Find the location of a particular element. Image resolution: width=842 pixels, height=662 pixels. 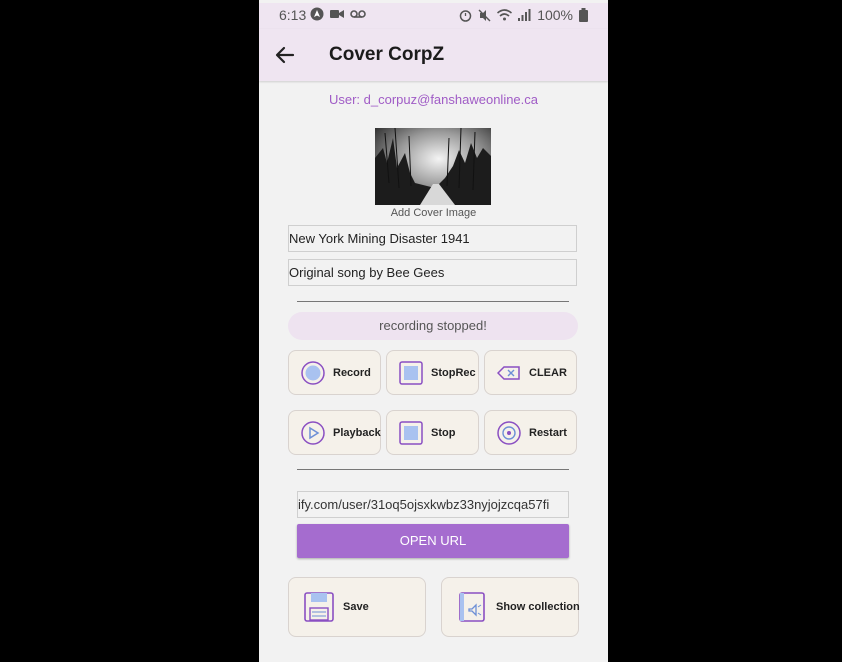

description-field: Original song by Bee Gees is located at coordinates (432, 272).